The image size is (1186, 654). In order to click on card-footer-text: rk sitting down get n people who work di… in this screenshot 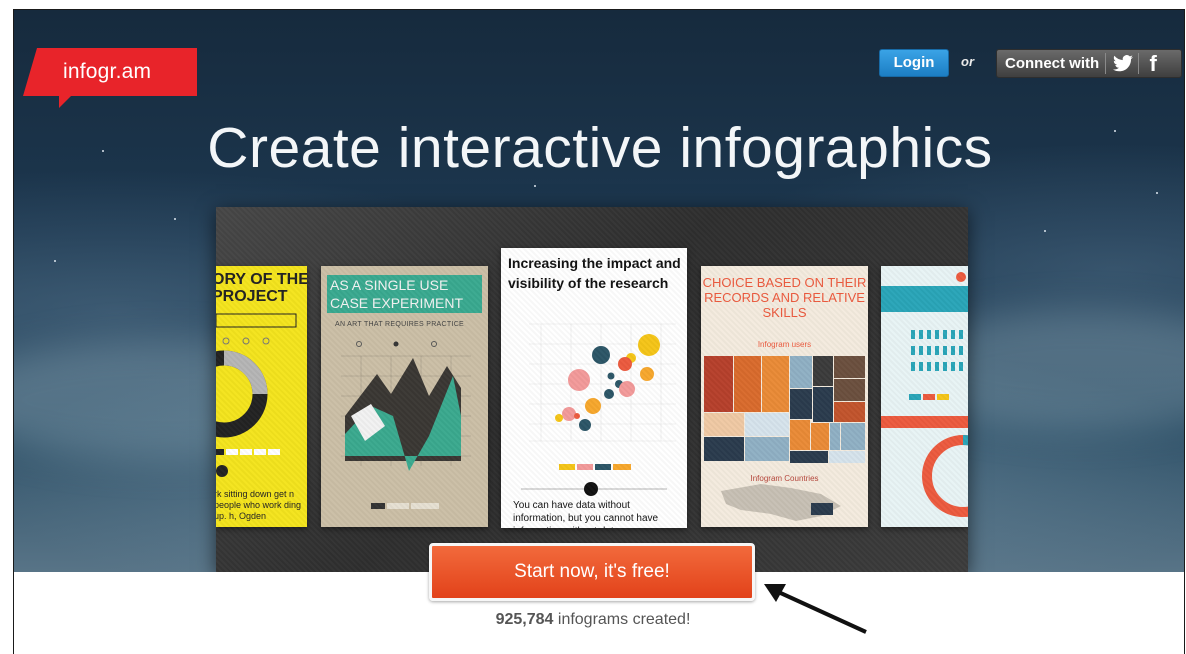, I will do `click(259, 505)`.